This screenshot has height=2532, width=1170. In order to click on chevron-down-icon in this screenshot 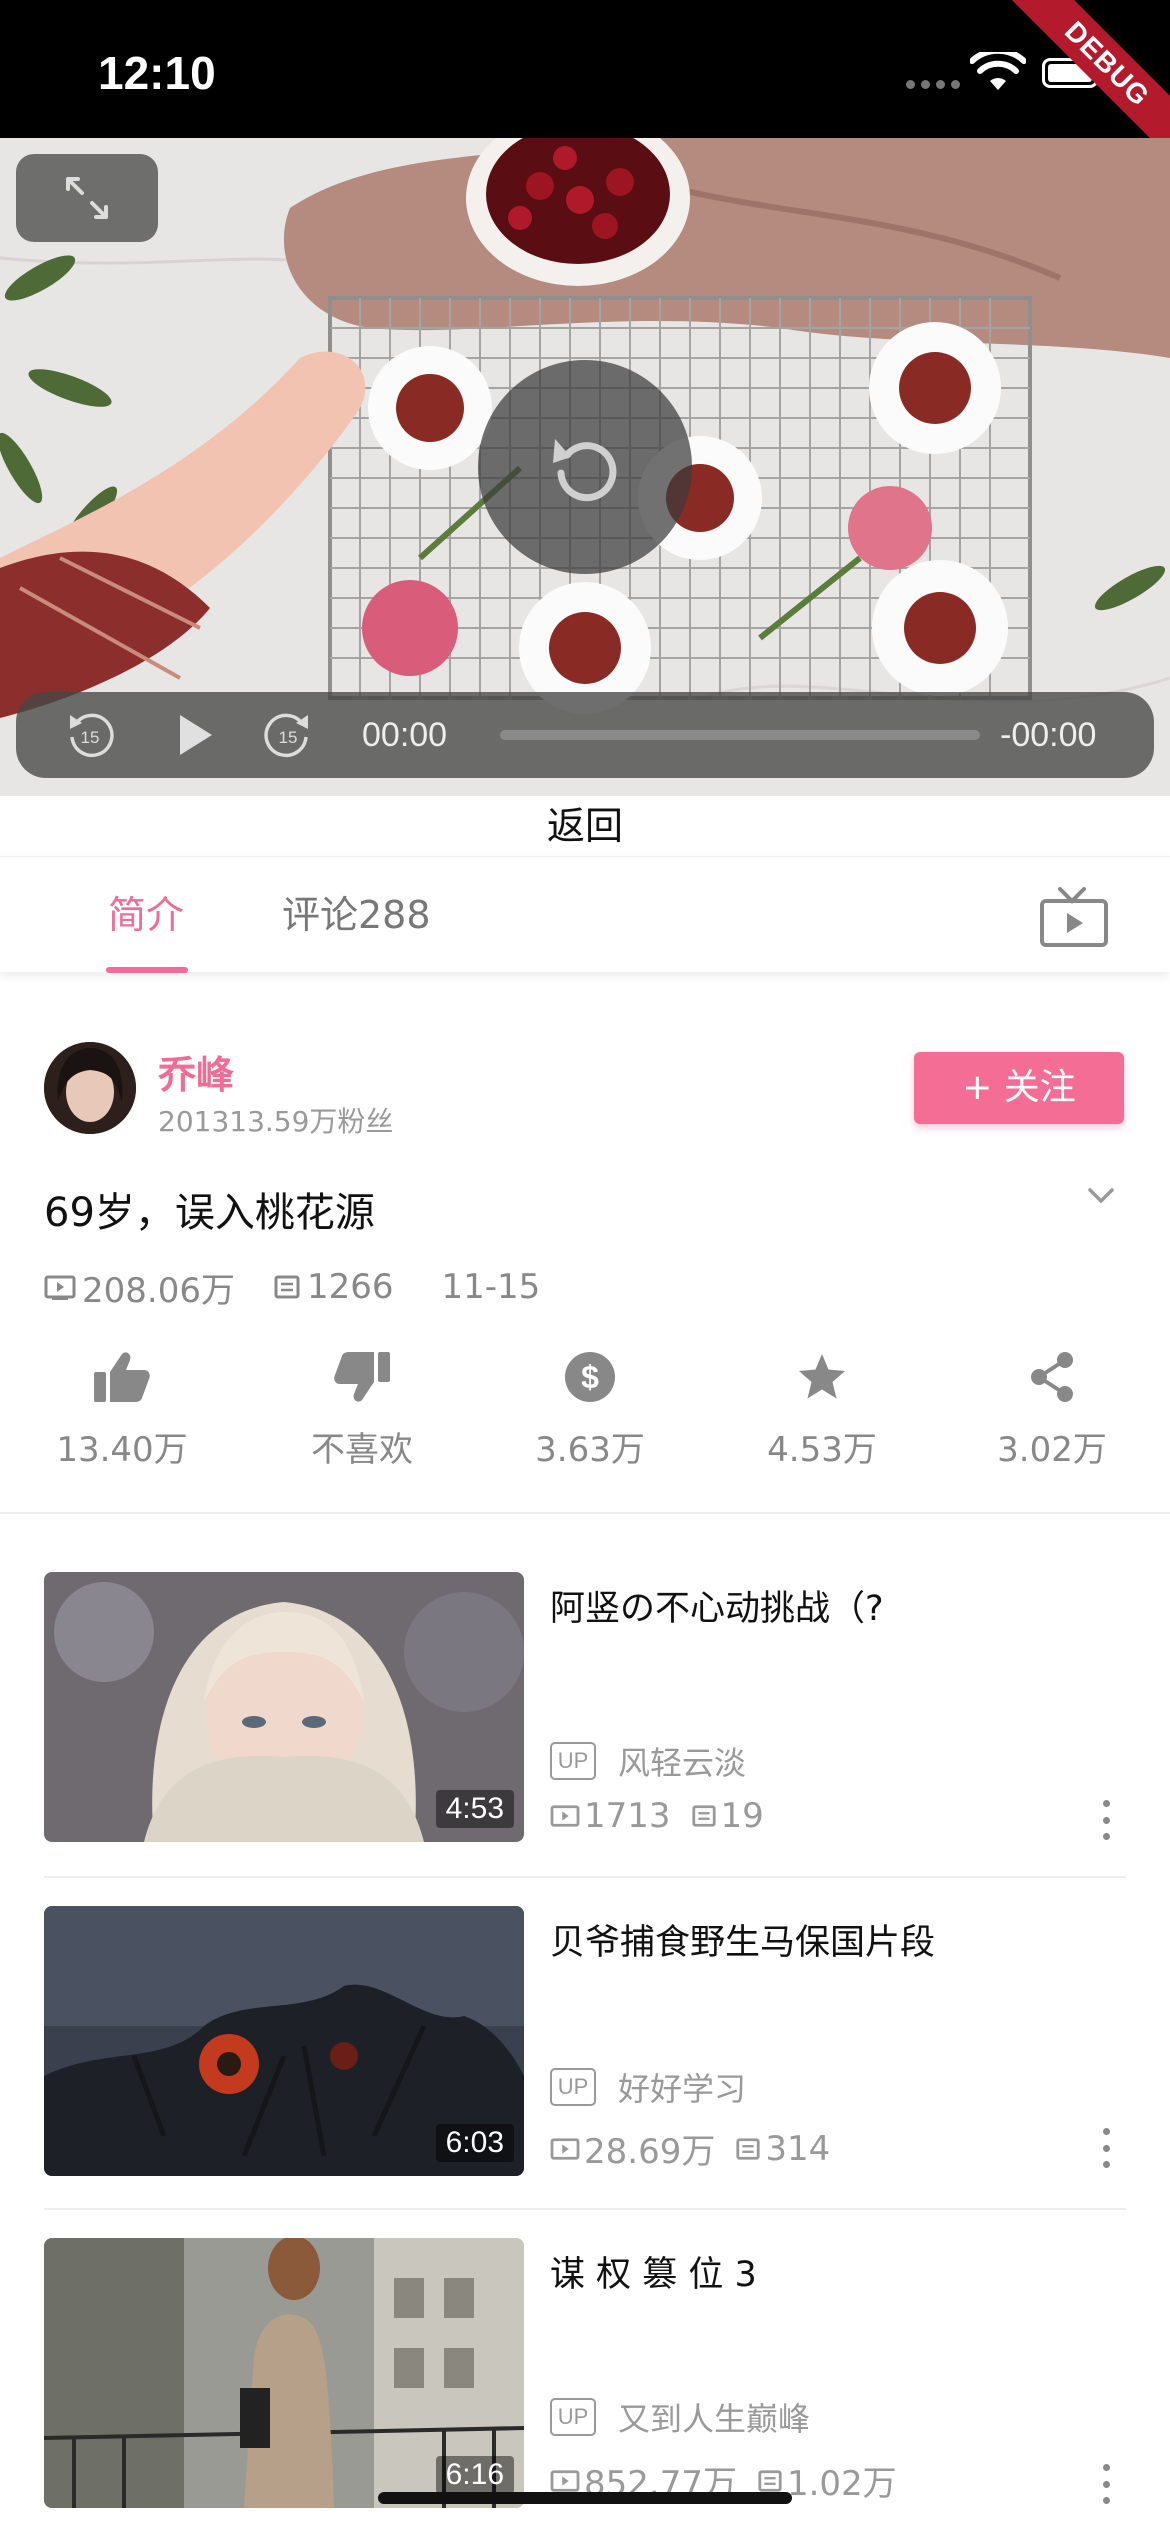, I will do `click(1101, 1196)`.